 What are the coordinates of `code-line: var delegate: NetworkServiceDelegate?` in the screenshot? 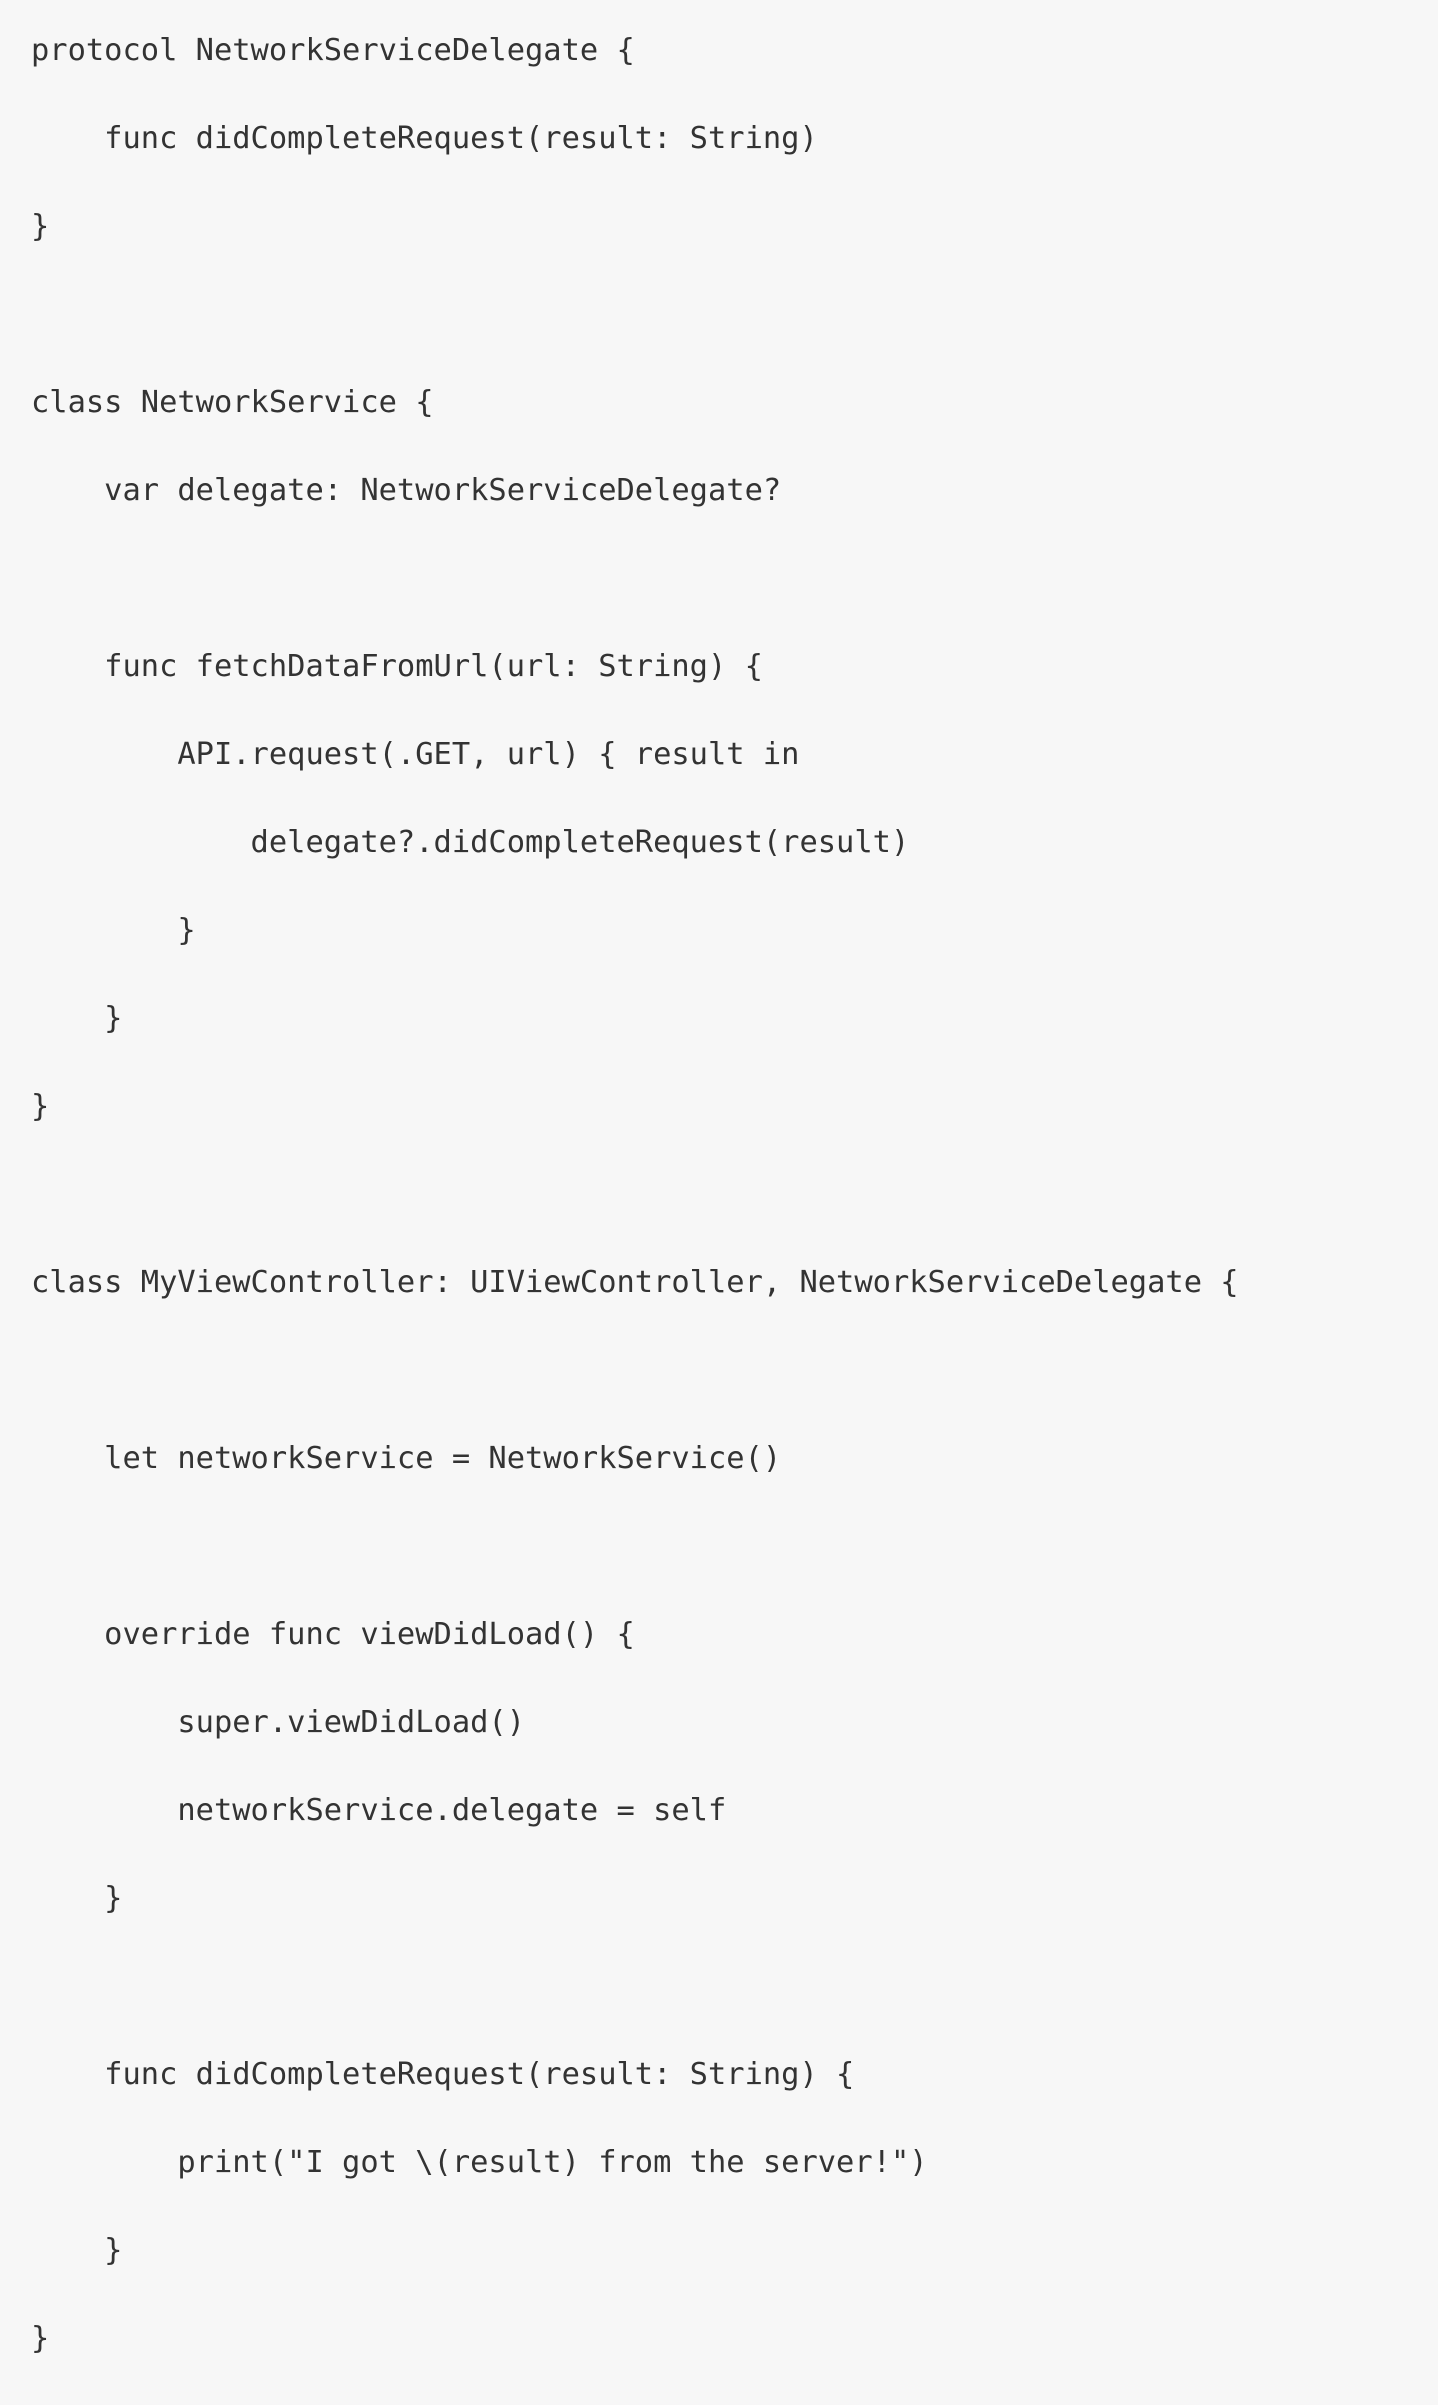 It's located at (406, 490).